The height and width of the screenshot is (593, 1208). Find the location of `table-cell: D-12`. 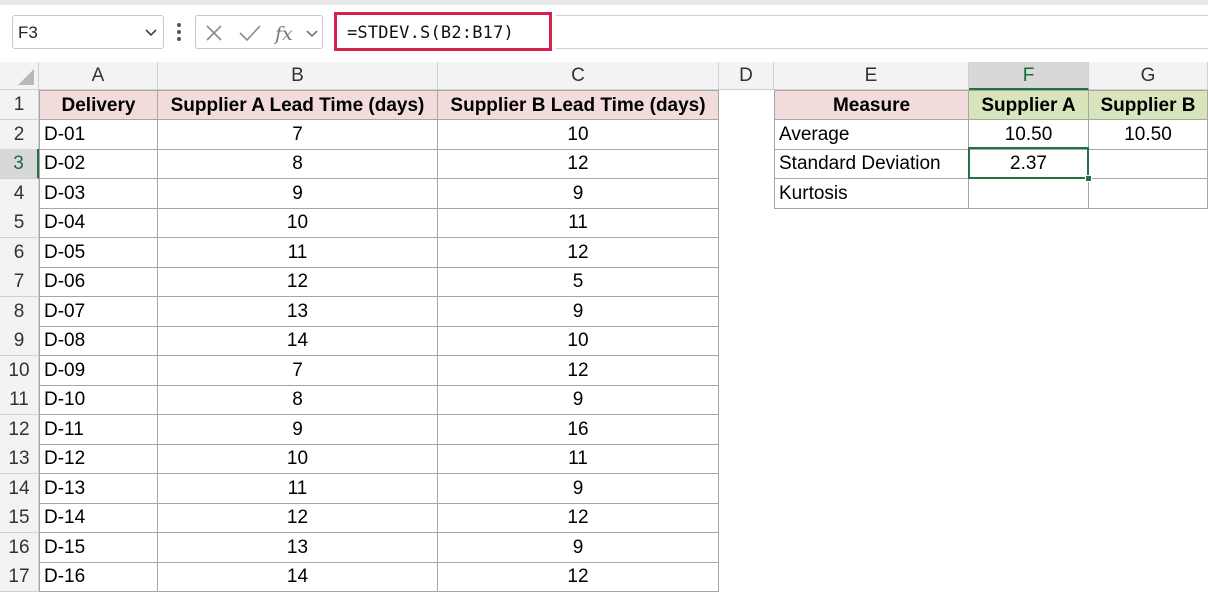

table-cell: D-12 is located at coordinates (98, 459).